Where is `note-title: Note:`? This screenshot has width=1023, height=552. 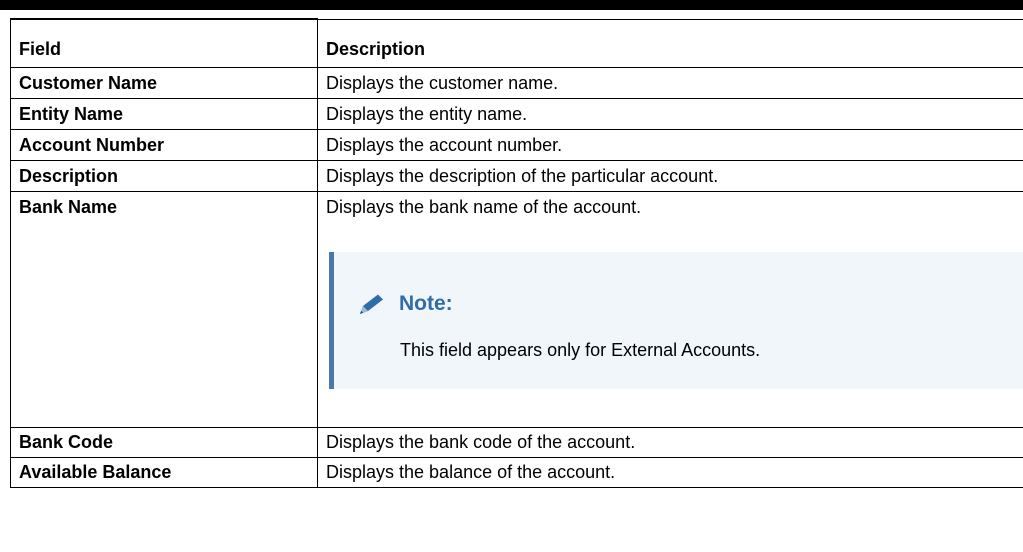 note-title: Note: is located at coordinates (426, 303).